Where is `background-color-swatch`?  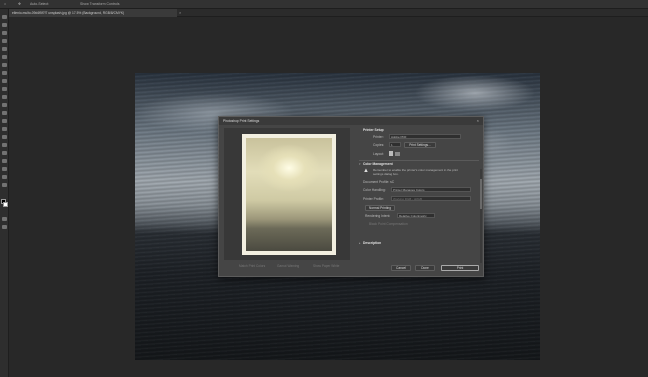
background-color-swatch is located at coordinates (5, 204).